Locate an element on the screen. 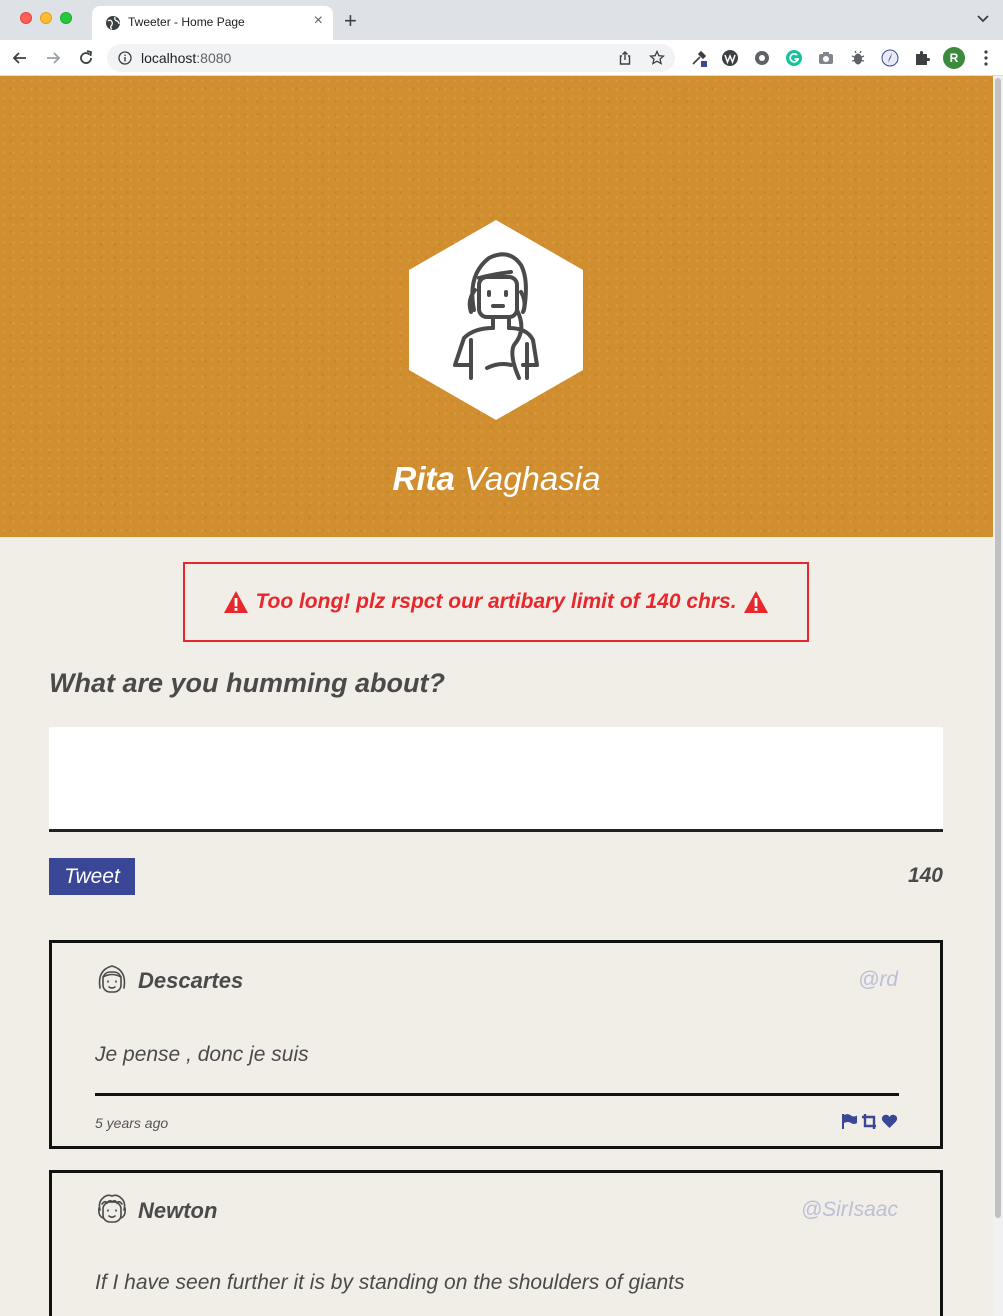 The image size is (1003, 1316). url-text: localhost:8080 is located at coordinates (186, 58).